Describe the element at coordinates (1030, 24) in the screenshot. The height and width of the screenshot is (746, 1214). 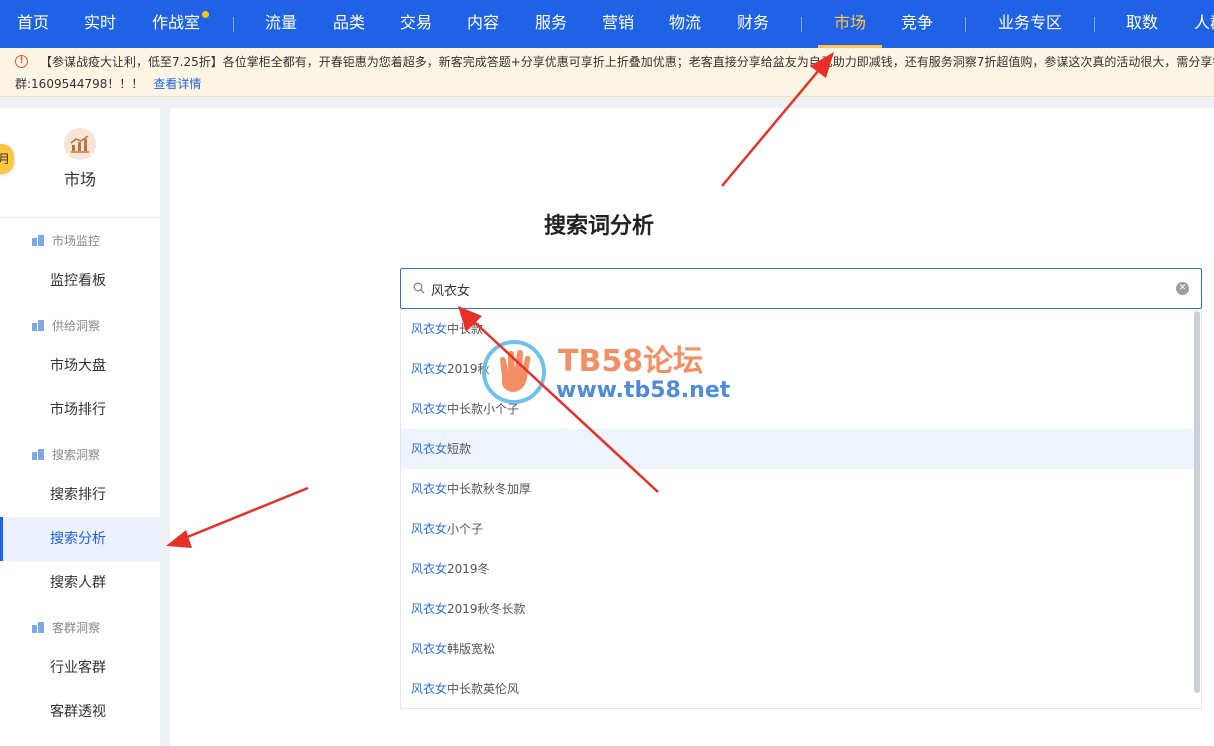
I see `nav-item-business-zone: 业务专区` at that location.